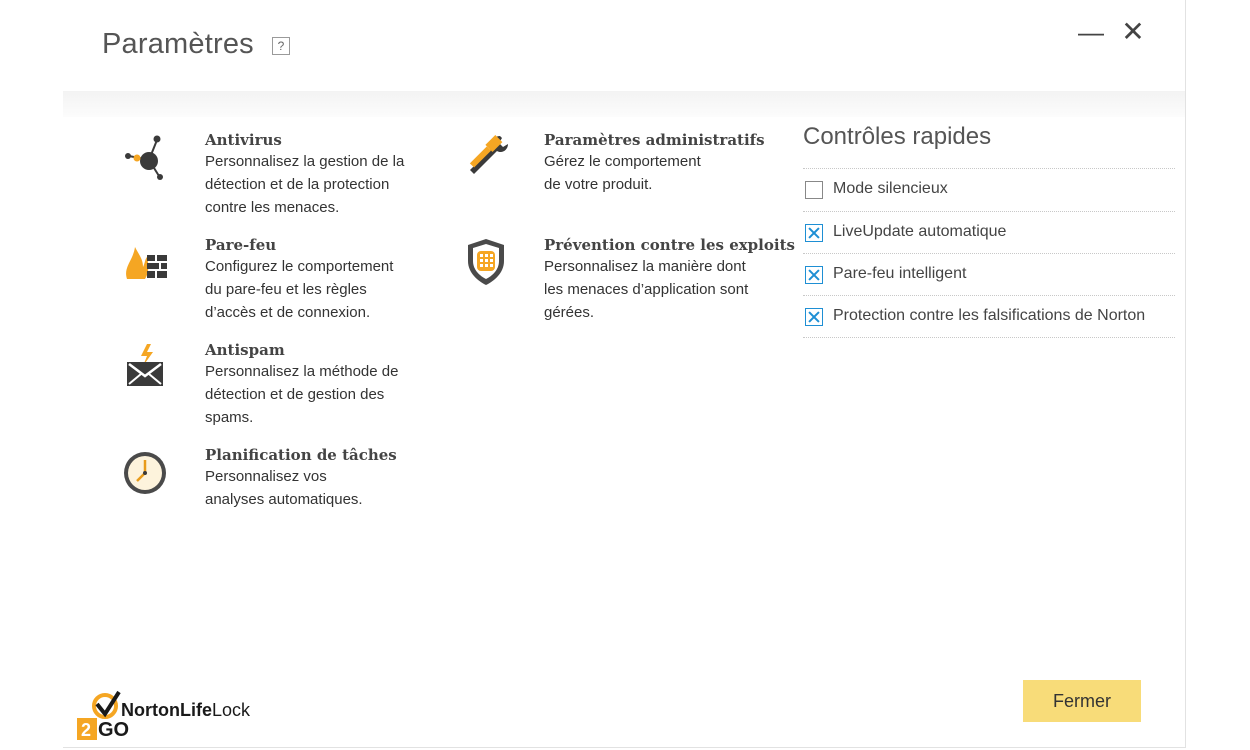 The width and height of the screenshot is (1250, 750). I want to click on clock-icon, so click(146, 470).